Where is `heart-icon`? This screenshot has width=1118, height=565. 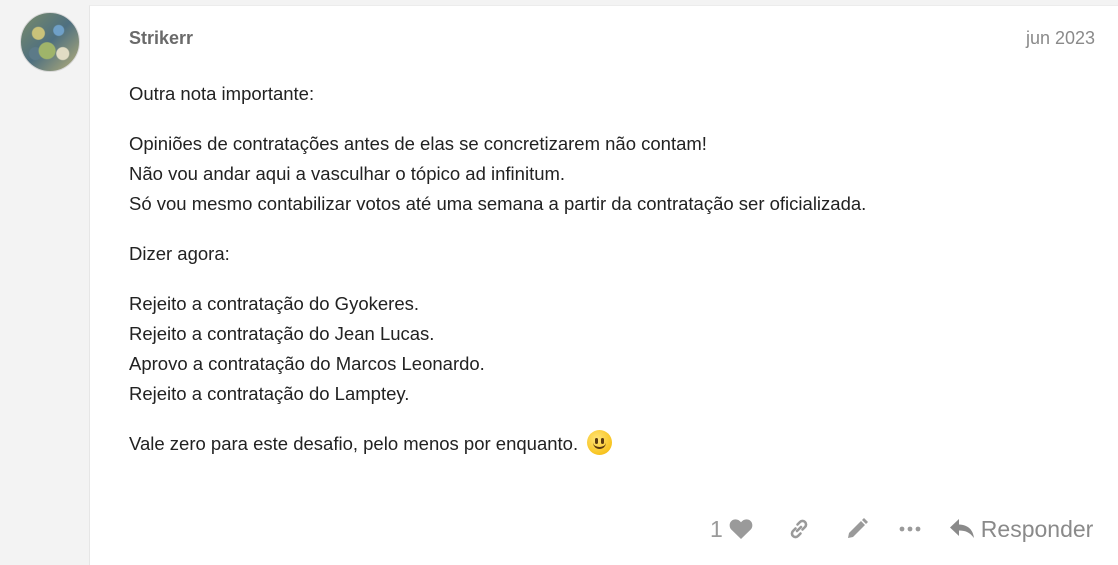
heart-icon is located at coordinates (741, 529).